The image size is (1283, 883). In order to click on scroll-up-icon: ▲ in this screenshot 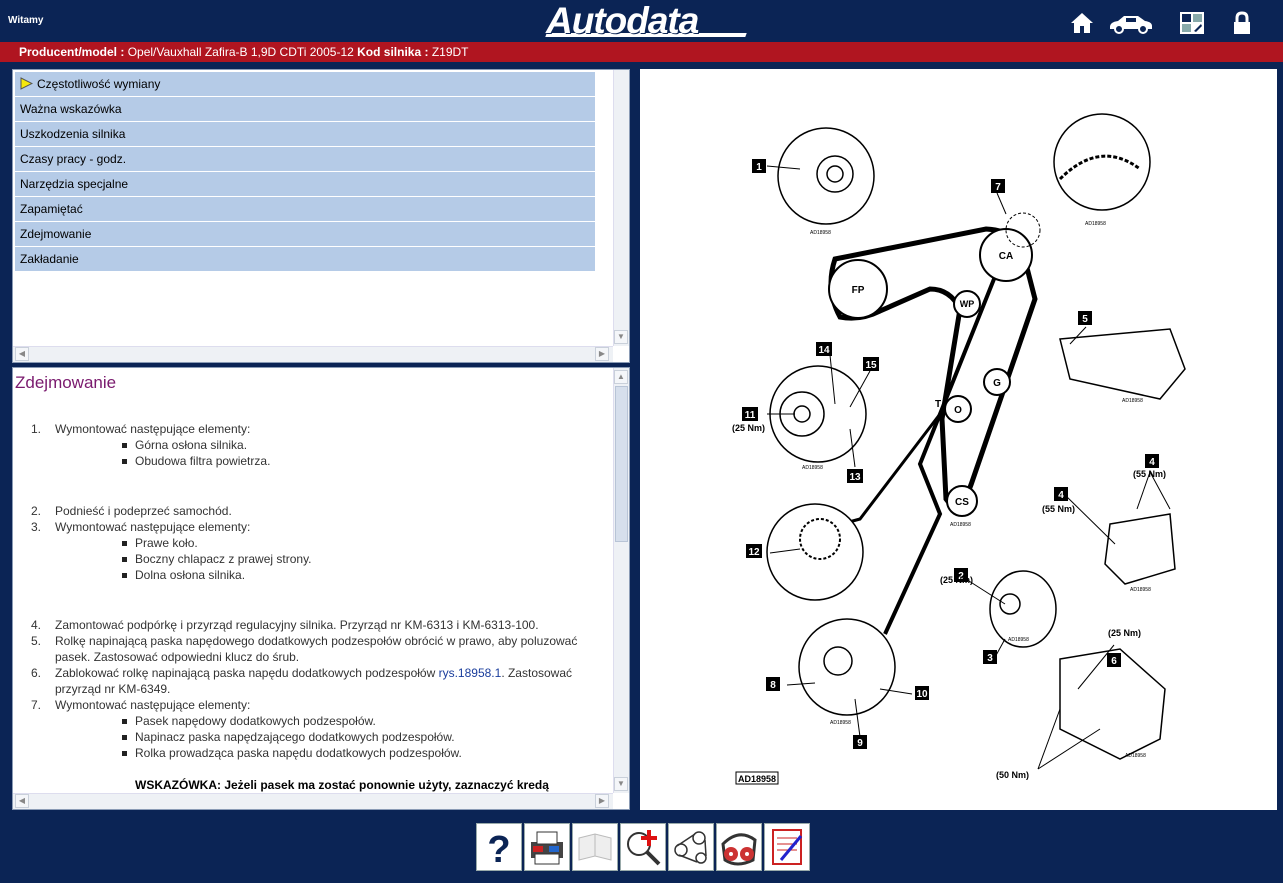, I will do `click(621, 377)`.